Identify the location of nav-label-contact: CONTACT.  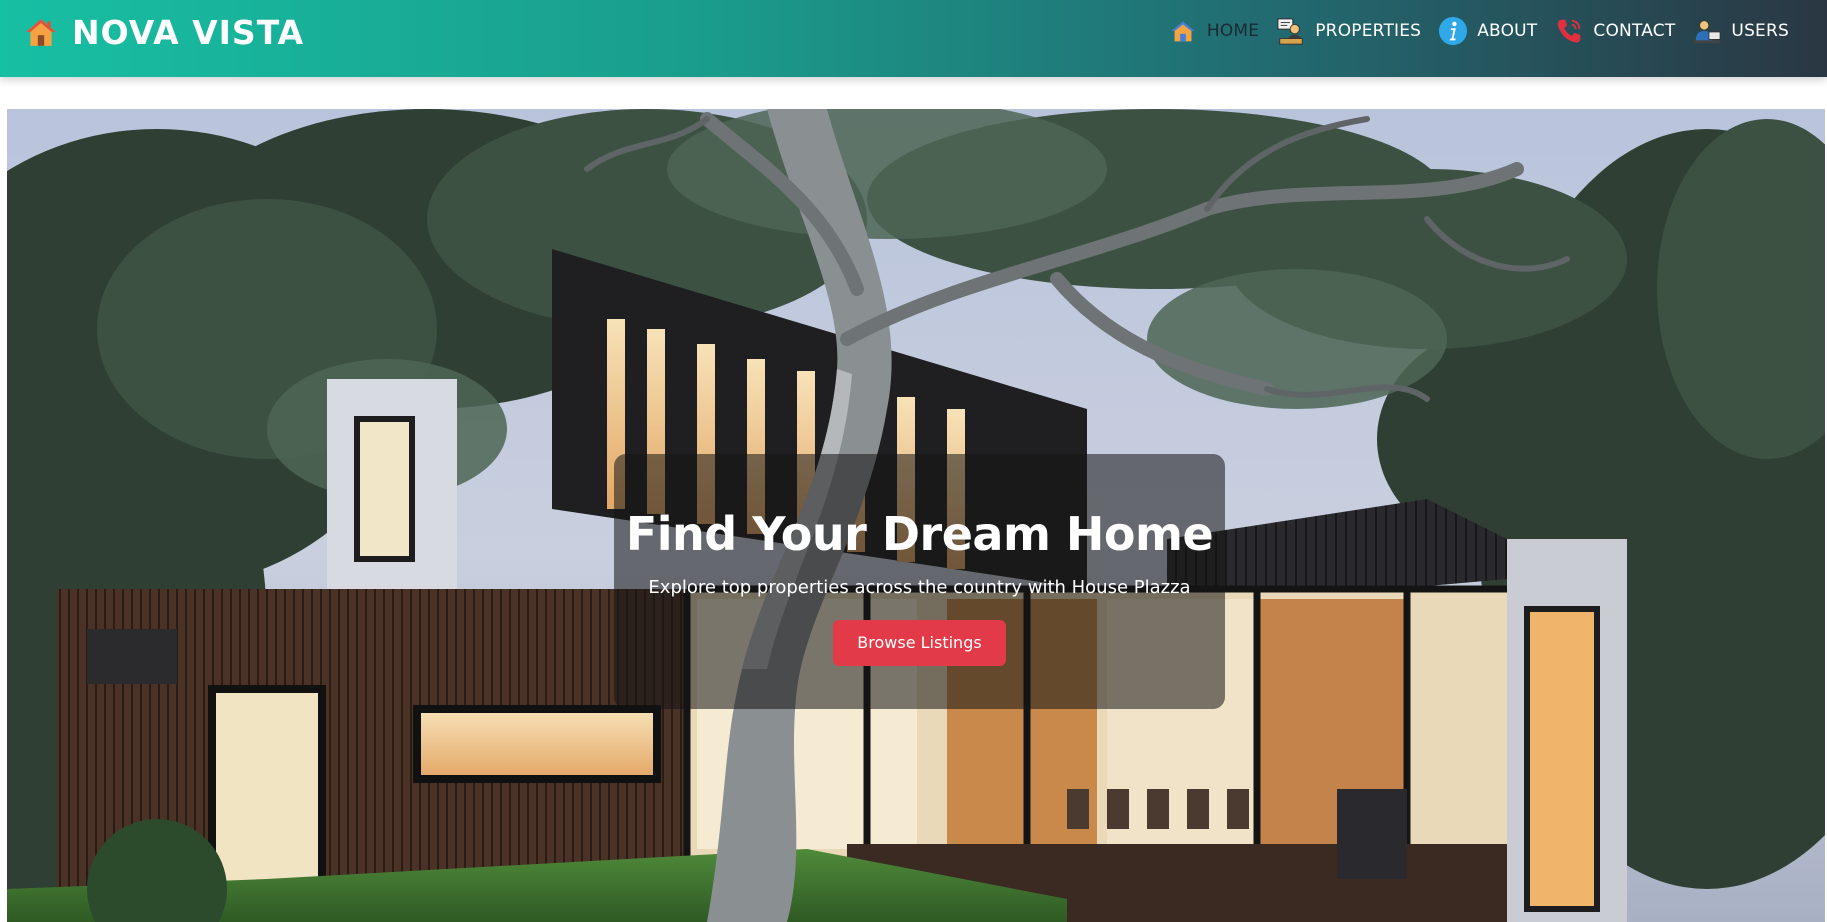
(1634, 31).